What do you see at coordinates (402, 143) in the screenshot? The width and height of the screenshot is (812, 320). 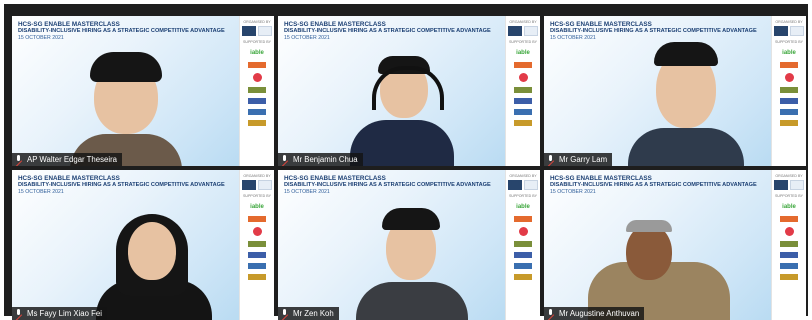 I see `participant-body` at bounding box center [402, 143].